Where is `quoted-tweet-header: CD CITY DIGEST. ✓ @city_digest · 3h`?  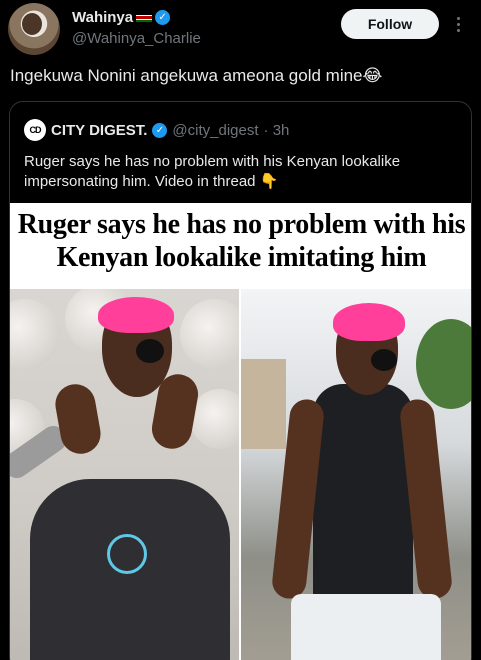 quoted-tweet-header: CD CITY DIGEST. ✓ @city_digest · 3h is located at coordinates (156, 130).